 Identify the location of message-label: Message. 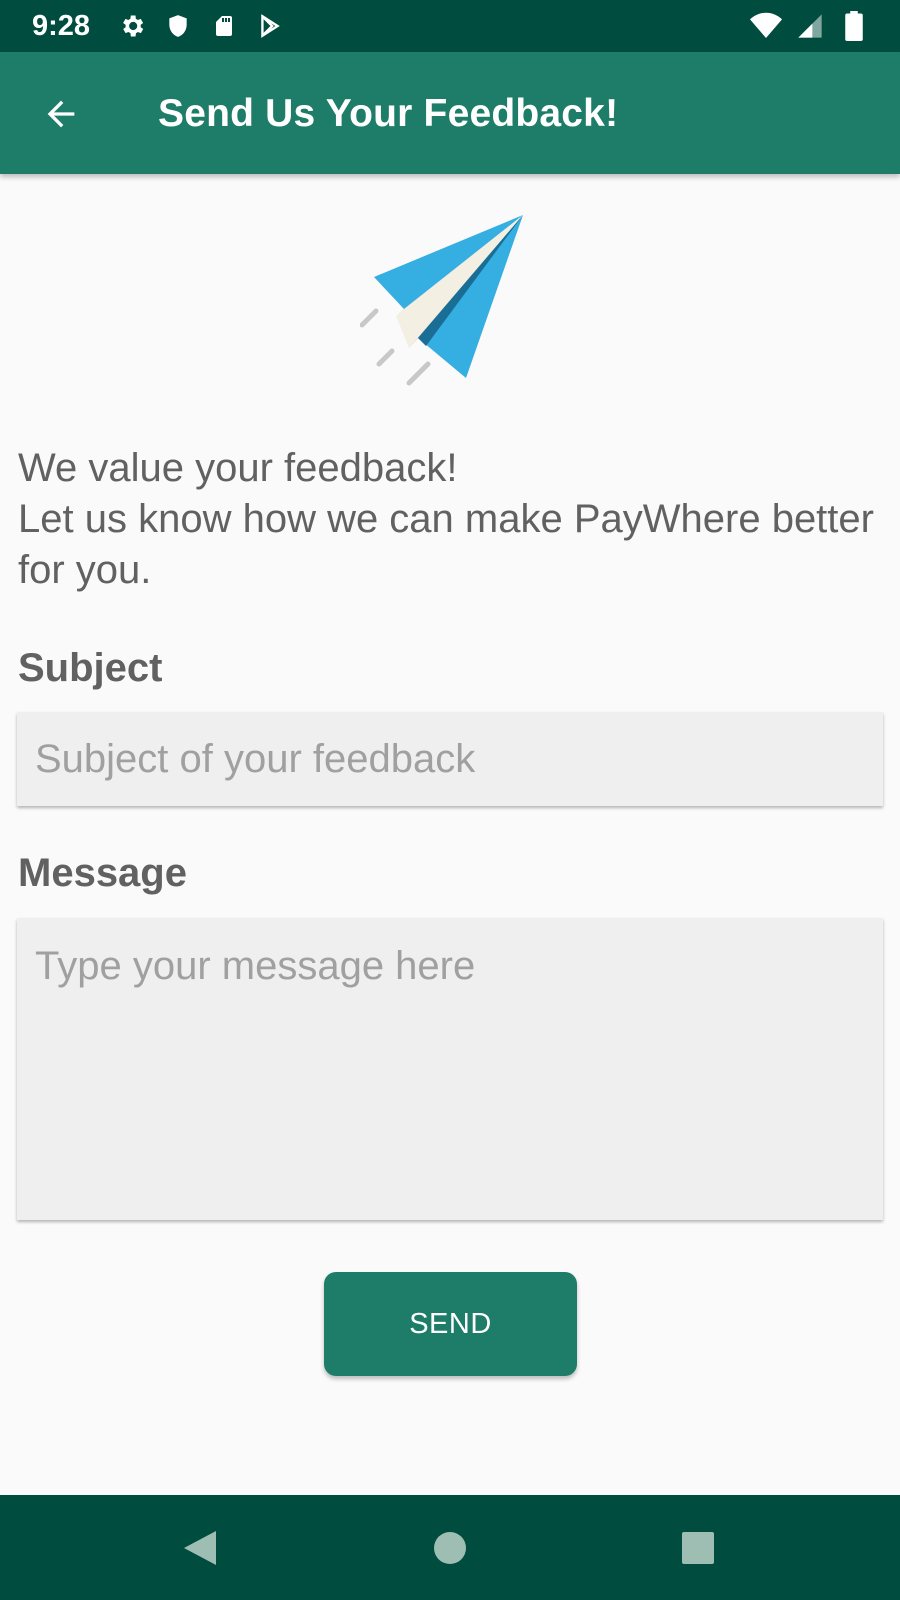
(102, 873).